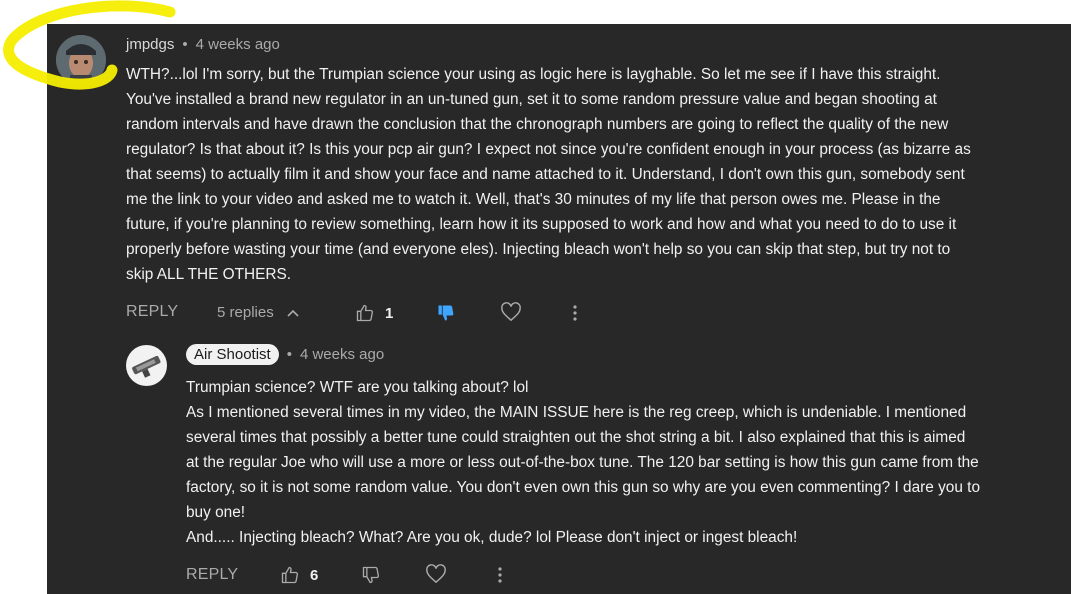 This screenshot has width=1071, height=594. What do you see at coordinates (245, 312) in the screenshot?
I see `replies-count: 5 replies` at bounding box center [245, 312].